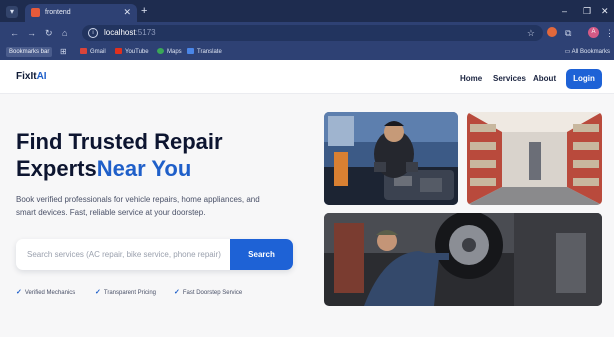 Image resolution: width=614 pixels, height=337 pixels. What do you see at coordinates (609, 33) in the screenshot?
I see `menu-icon: ⋮` at bounding box center [609, 33].